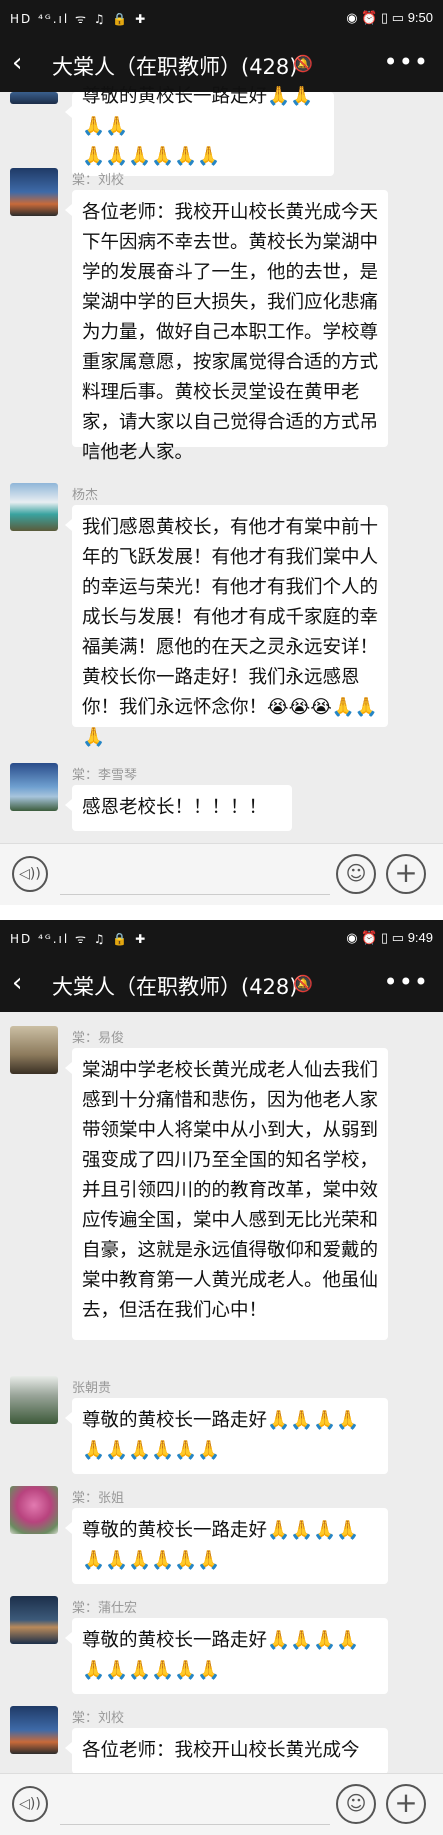 This screenshot has height=1835, width=443. Describe the element at coordinates (105, 774) in the screenshot. I see `sender-name: 棠：李雪琴` at that location.